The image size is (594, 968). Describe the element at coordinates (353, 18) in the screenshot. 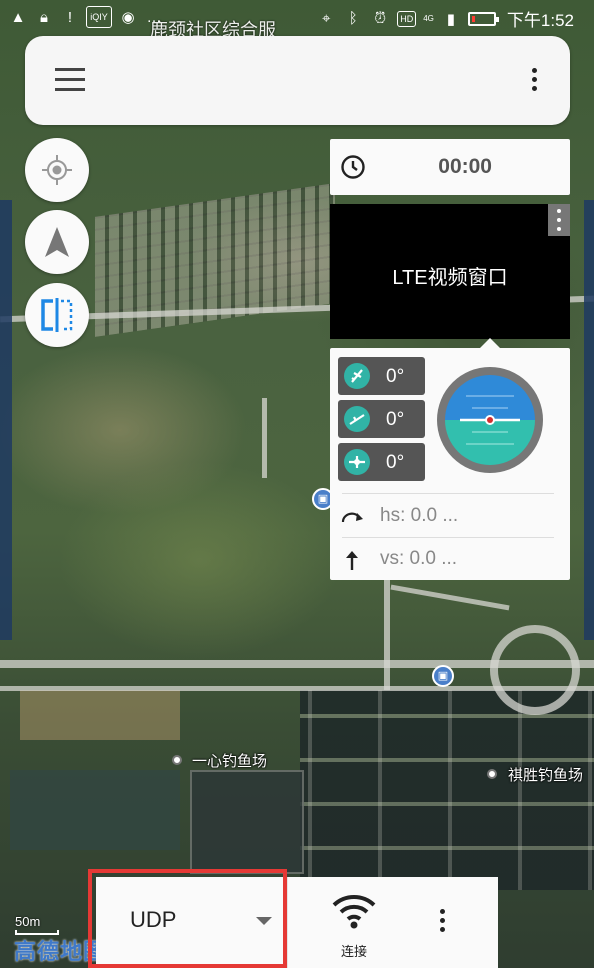

I see `bluetooth-icon: ᛒ` at that location.